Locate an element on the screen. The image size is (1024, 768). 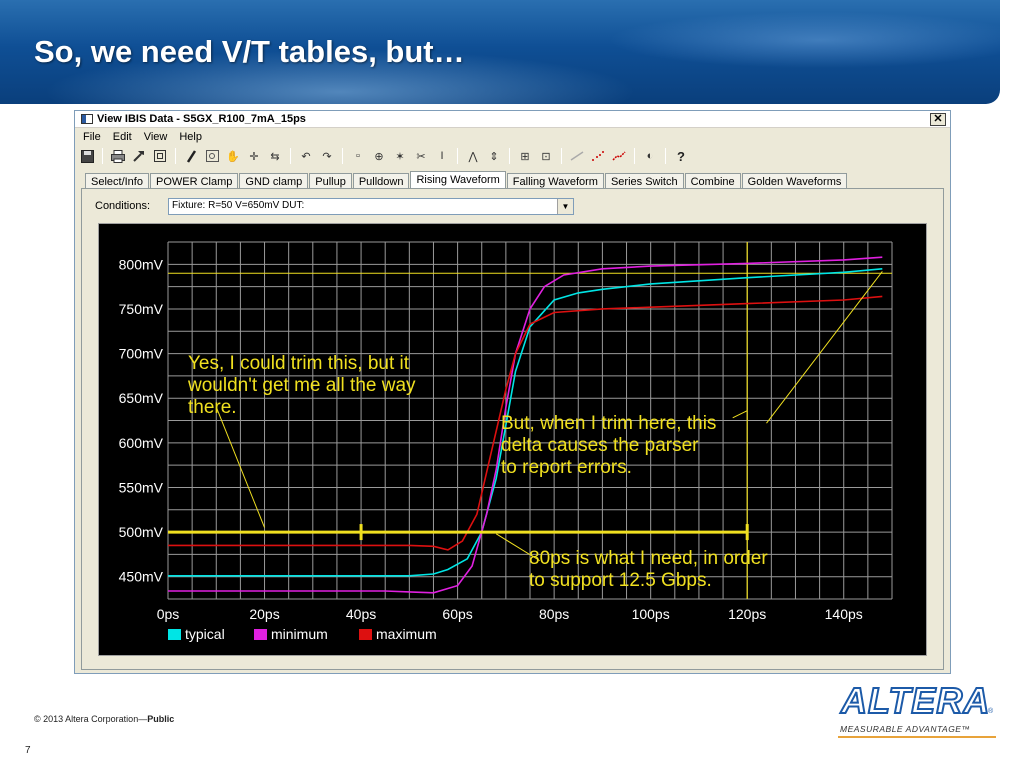
tab-pullup: Pullup is located at coordinates (330, 181).